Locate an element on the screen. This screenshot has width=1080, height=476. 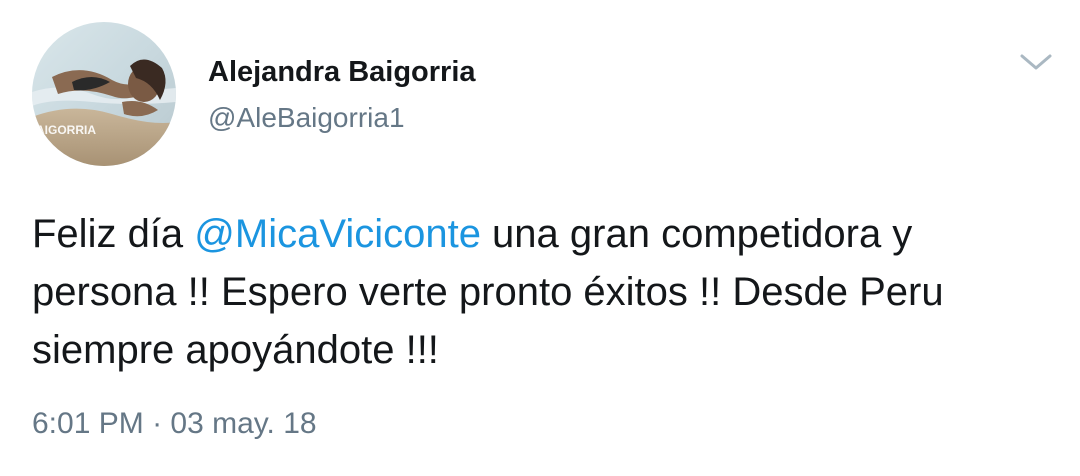
tweet-timestamp: 6:01 PM · 03 may. 18 is located at coordinates (174, 424).